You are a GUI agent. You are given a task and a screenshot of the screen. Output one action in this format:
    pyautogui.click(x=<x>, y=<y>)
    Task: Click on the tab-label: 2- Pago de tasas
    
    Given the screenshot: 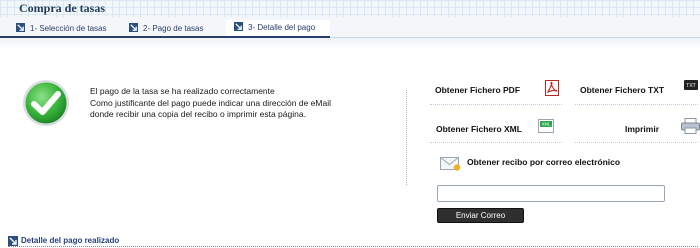 What is the action you would take?
    pyautogui.click(x=173, y=28)
    